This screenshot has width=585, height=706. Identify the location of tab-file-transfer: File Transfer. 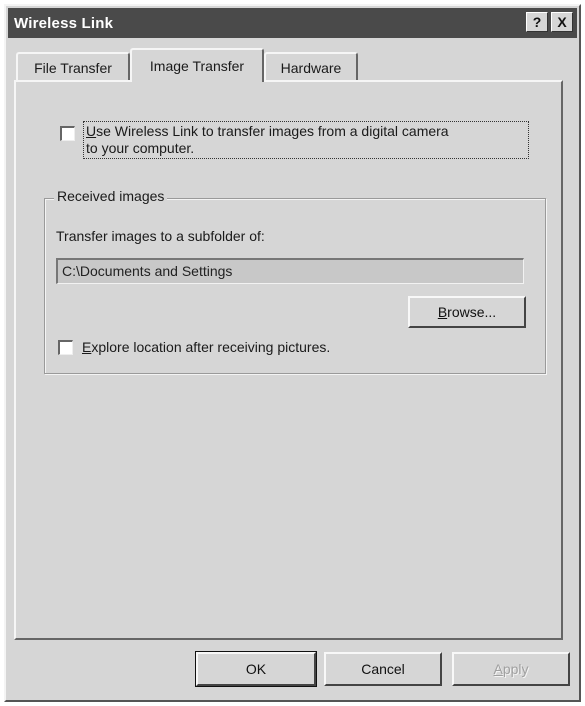
(73, 67).